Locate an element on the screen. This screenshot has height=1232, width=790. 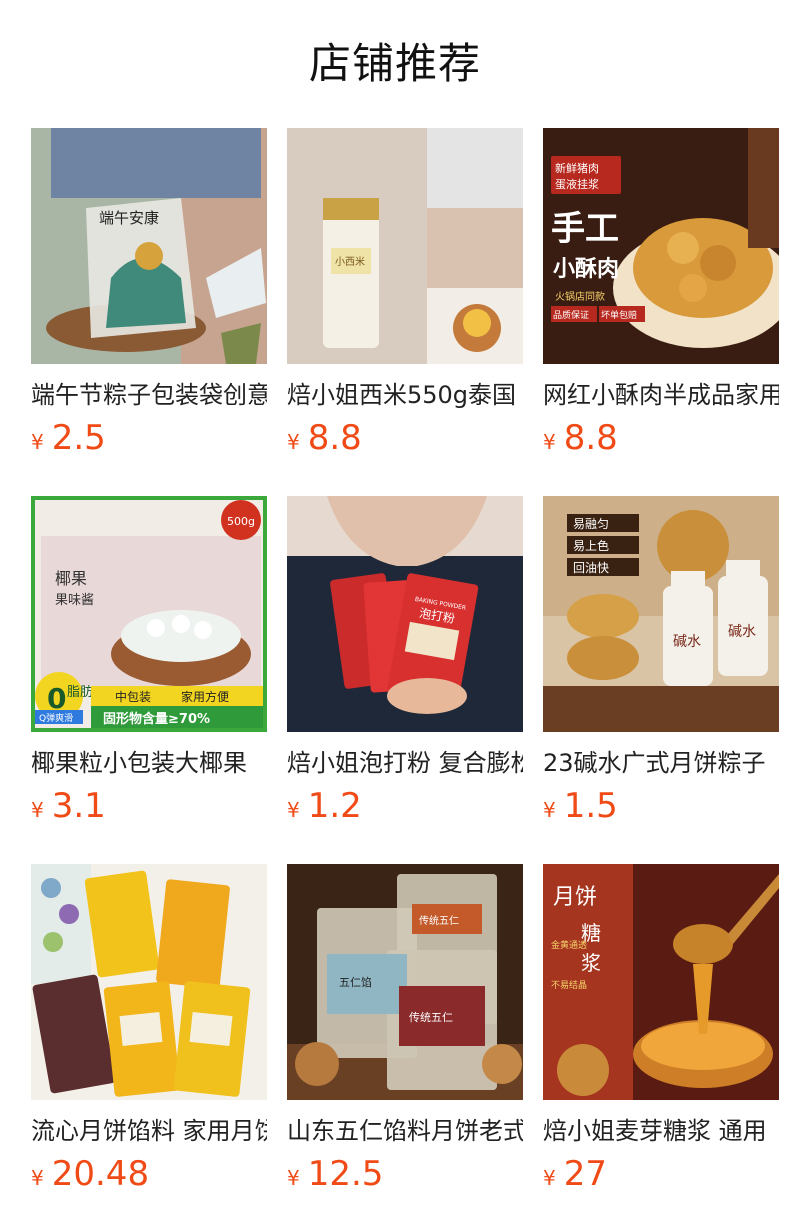
price-value: 3.1 is located at coordinates (78, 806).